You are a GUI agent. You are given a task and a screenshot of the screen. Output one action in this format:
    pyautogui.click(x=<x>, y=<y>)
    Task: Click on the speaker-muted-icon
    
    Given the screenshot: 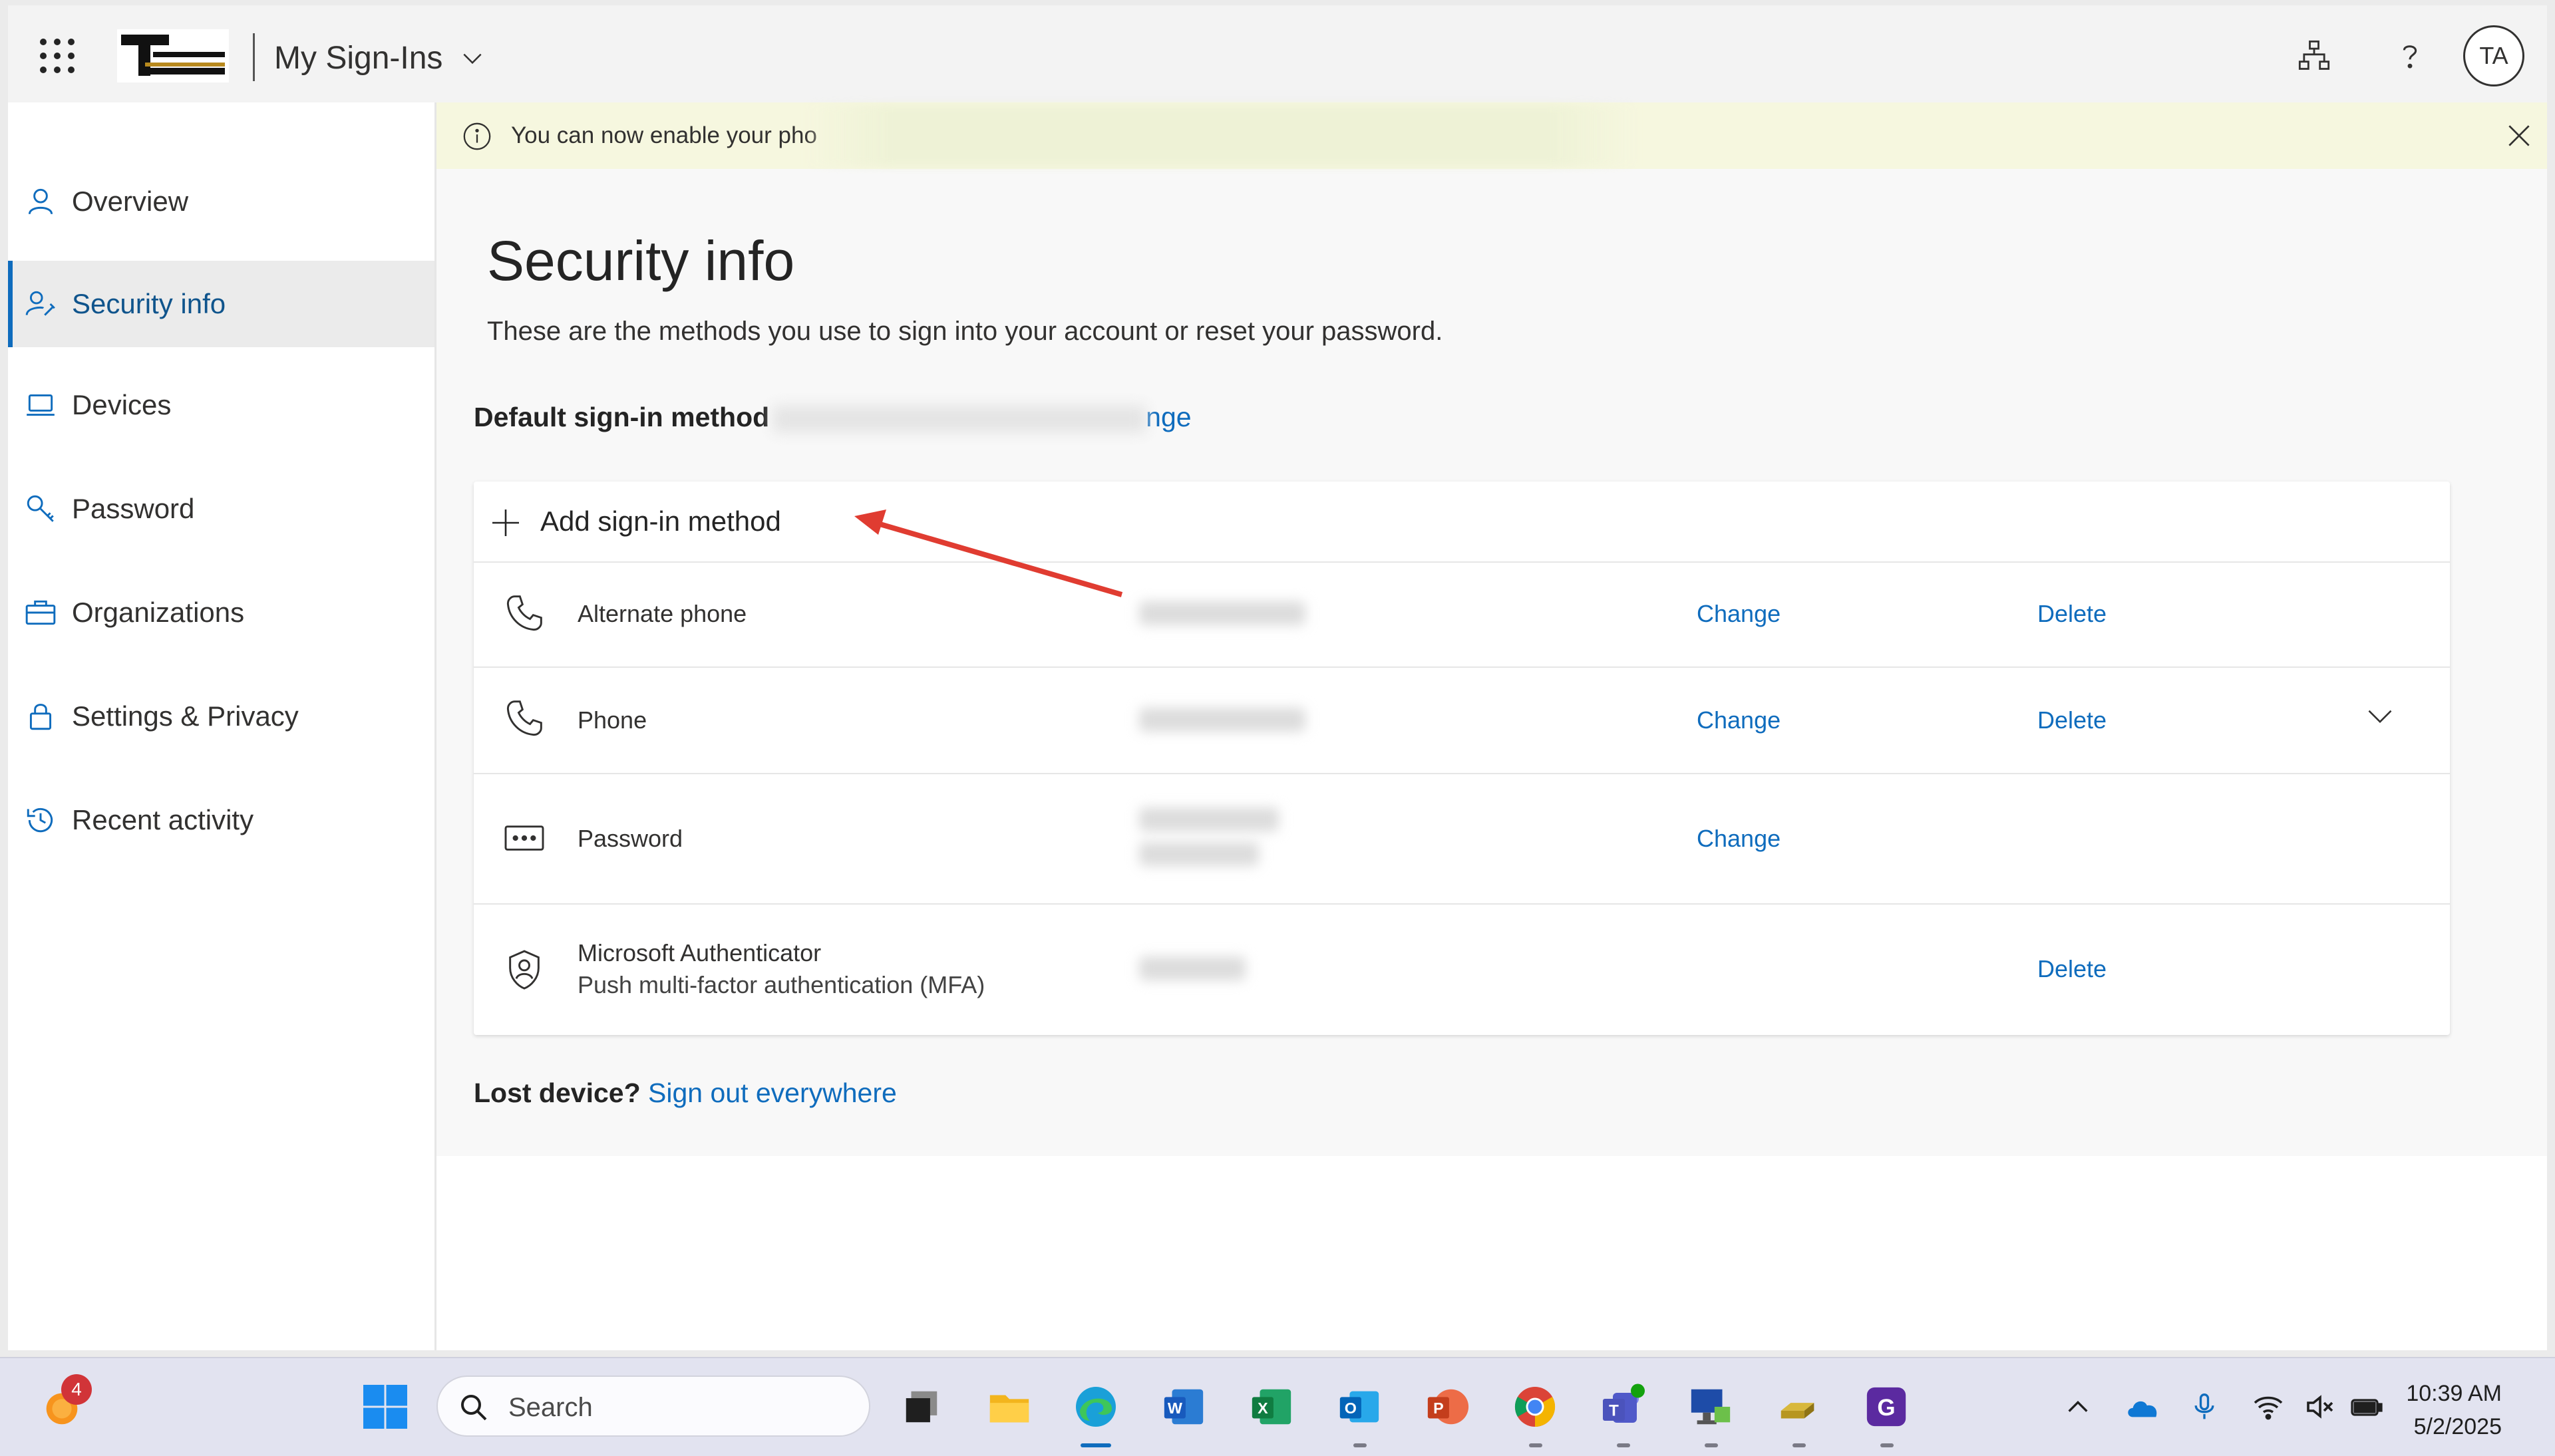 What is the action you would take?
    pyautogui.click(x=2320, y=1407)
    